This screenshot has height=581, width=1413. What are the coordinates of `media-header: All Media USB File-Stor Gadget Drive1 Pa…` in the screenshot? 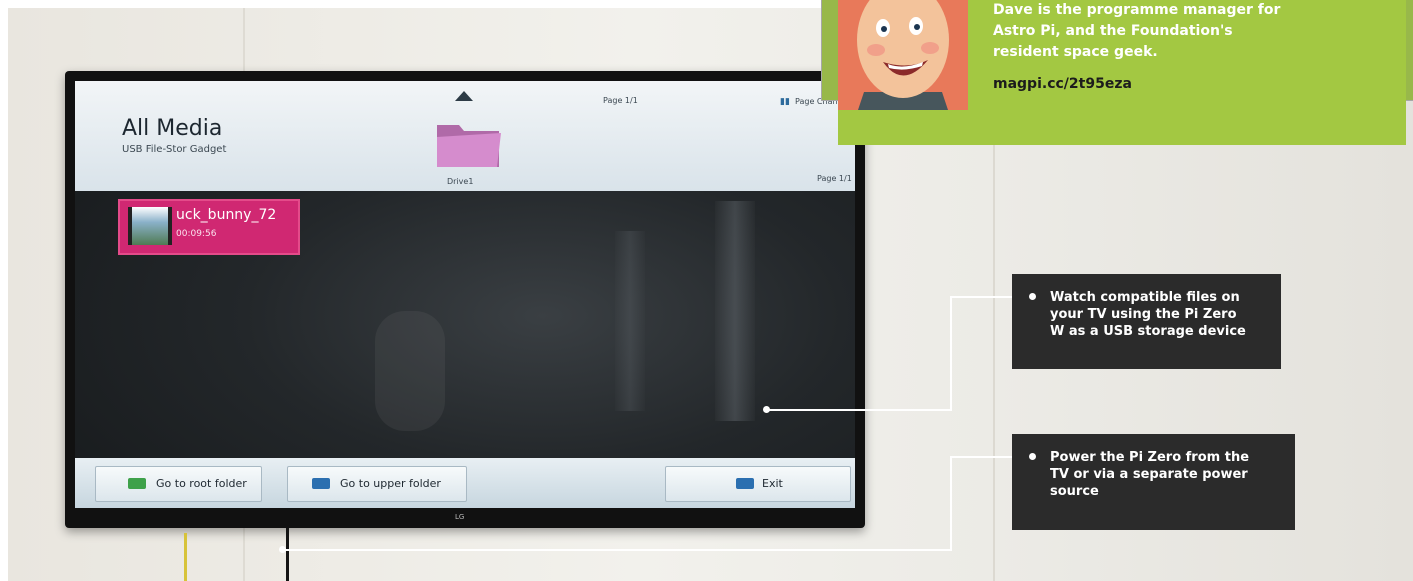 It's located at (465, 136).